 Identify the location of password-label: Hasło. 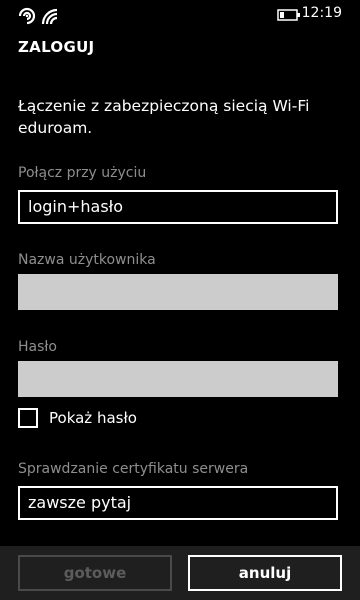
(37, 347).